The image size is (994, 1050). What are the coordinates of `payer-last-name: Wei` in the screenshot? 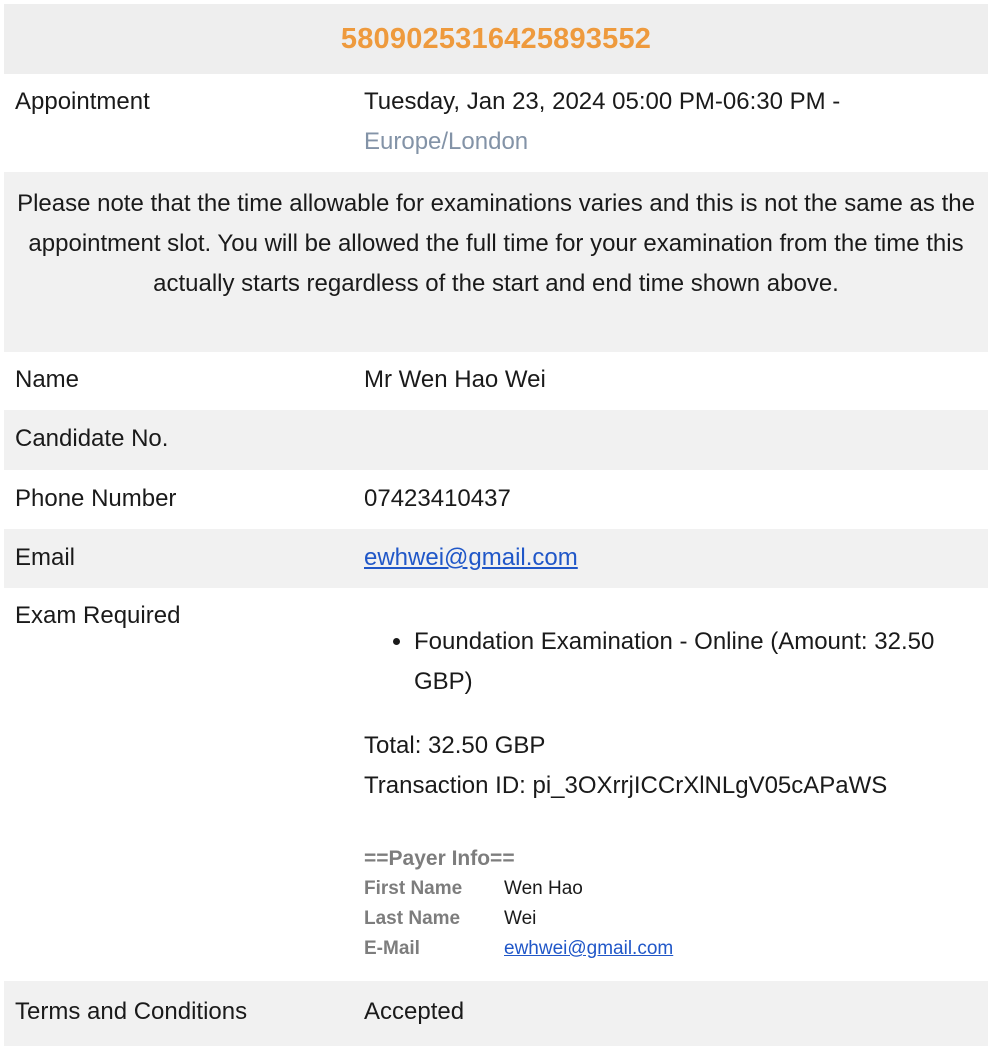 It's located at (520, 918).